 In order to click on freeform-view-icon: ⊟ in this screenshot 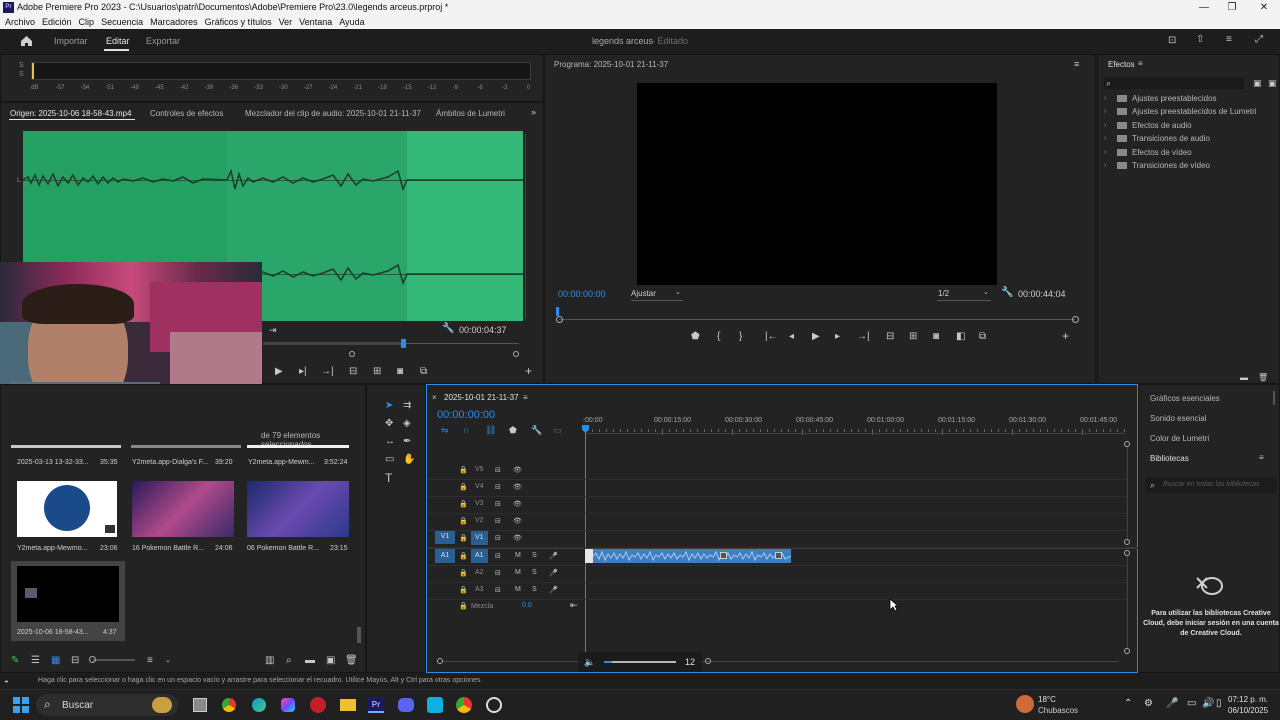, I will do `click(75, 661)`.